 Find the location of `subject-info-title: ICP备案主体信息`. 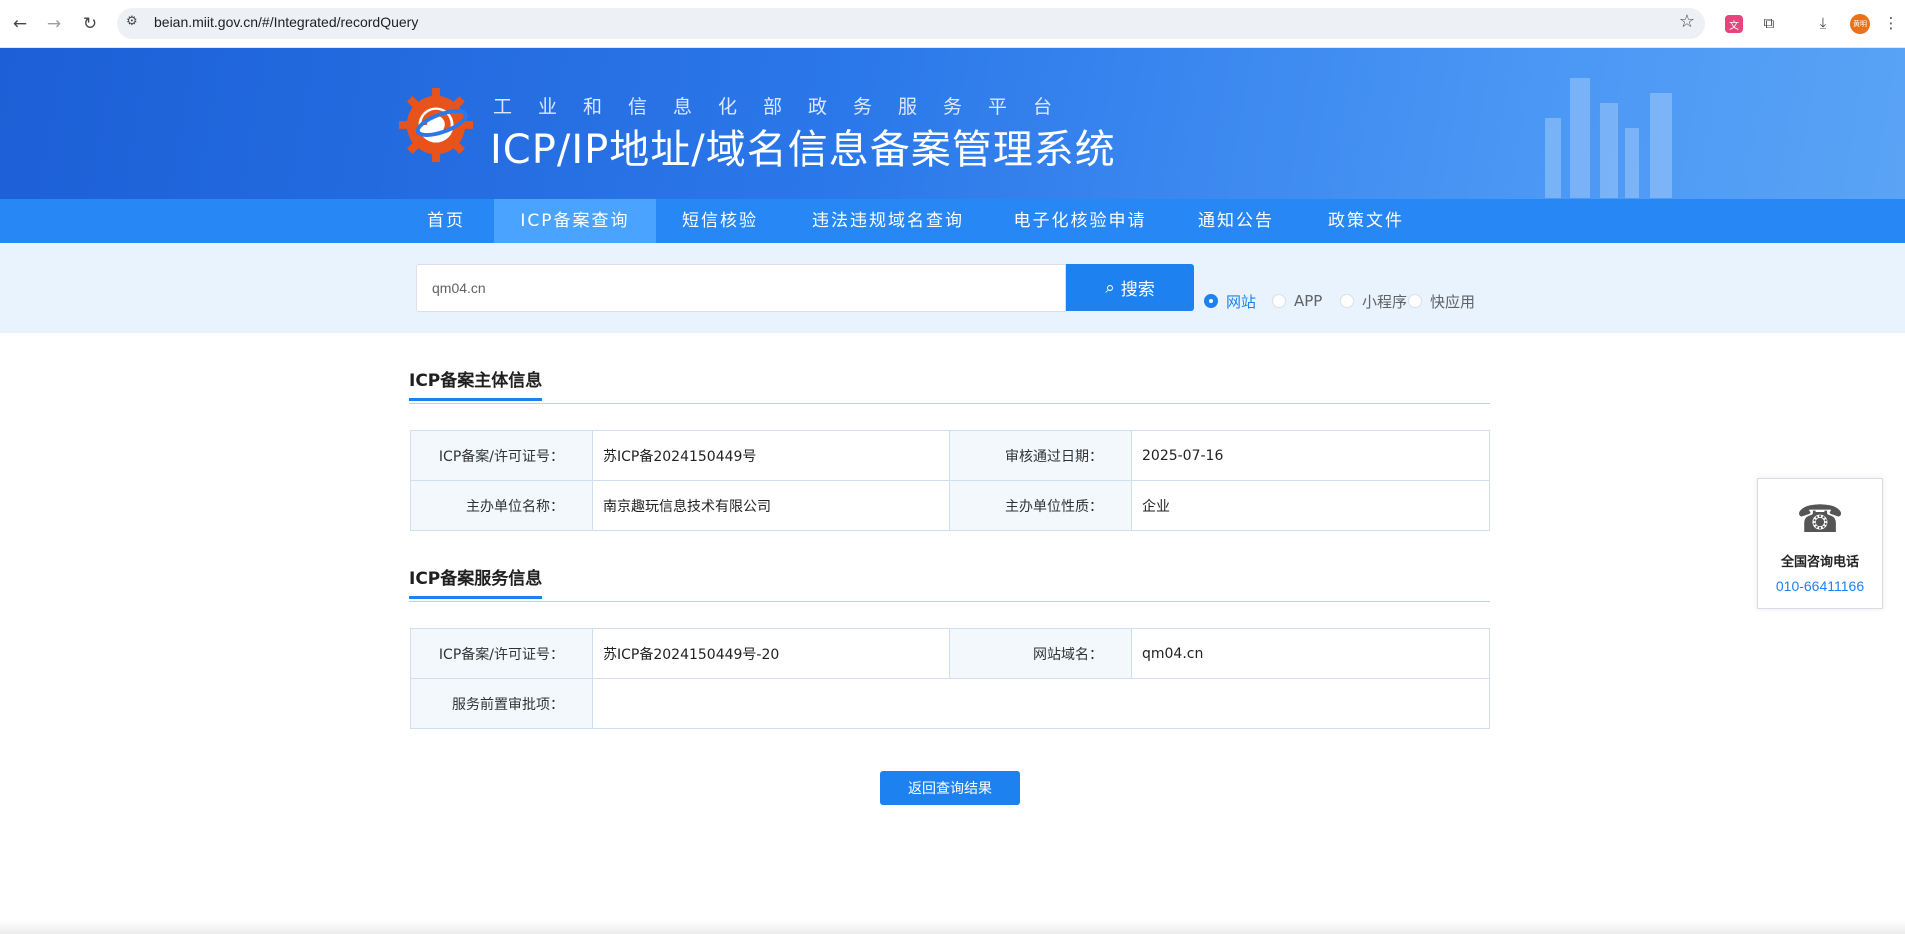

subject-info-title: ICP备案主体信息 is located at coordinates (476, 381).